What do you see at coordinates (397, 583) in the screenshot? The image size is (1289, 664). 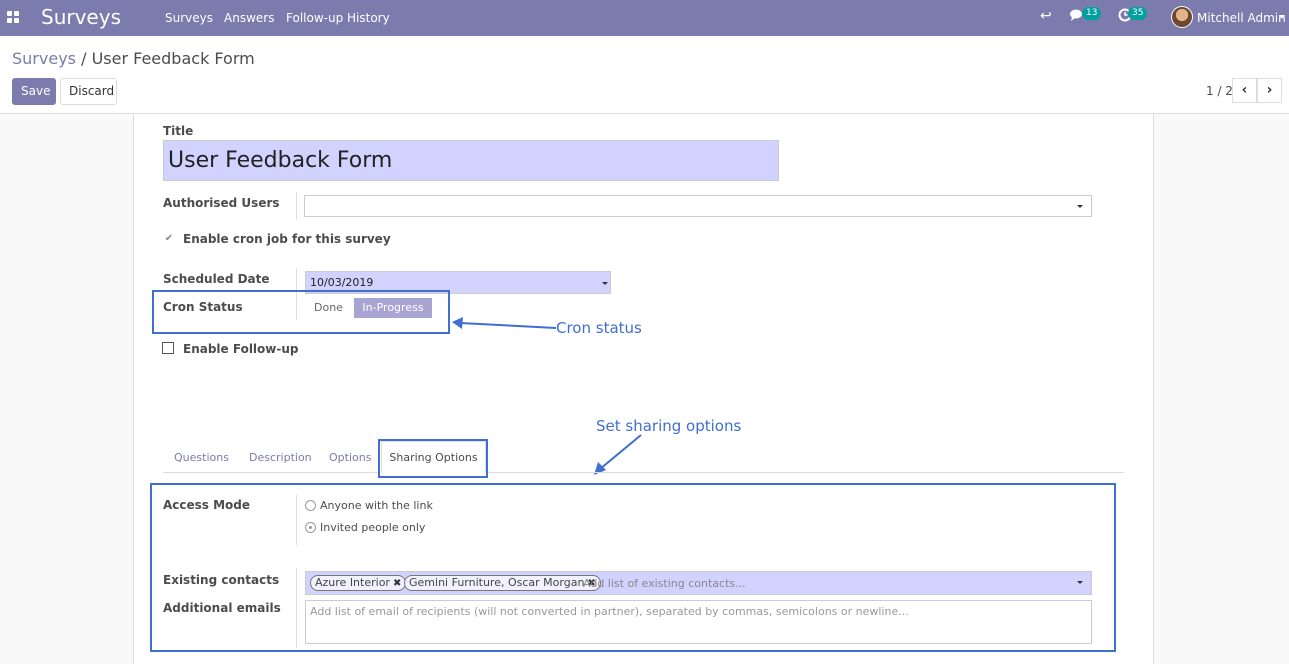 I see `remove-tag-icon: ✖` at bounding box center [397, 583].